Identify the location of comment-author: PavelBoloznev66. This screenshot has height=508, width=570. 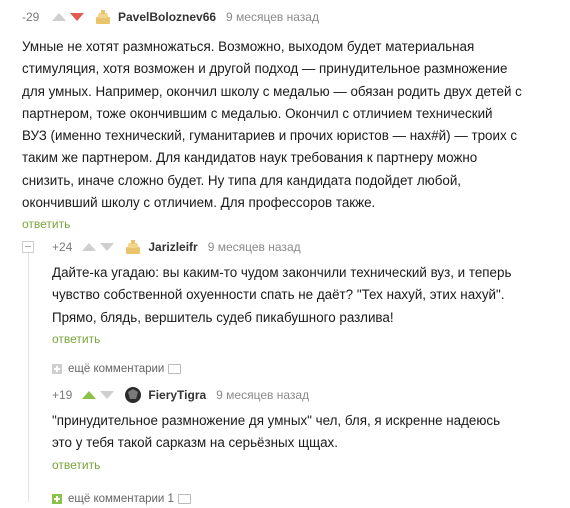
(167, 17).